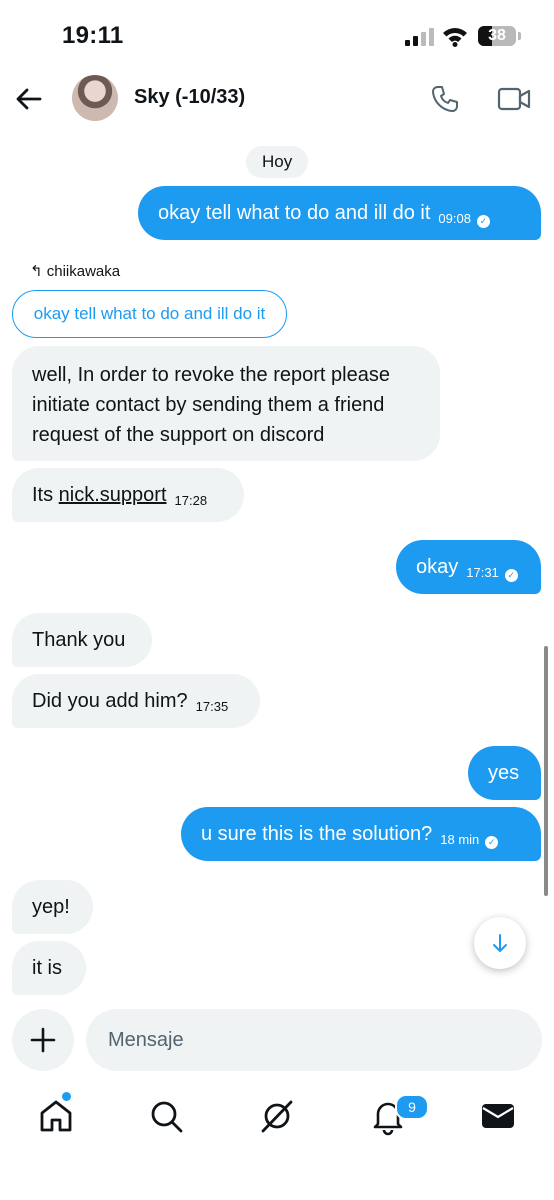 This screenshot has width=554, height=1200. What do you see at coordinates (45, 495) in the screenshot?
I see `message-text: Its` at bounding box center [45, 495].